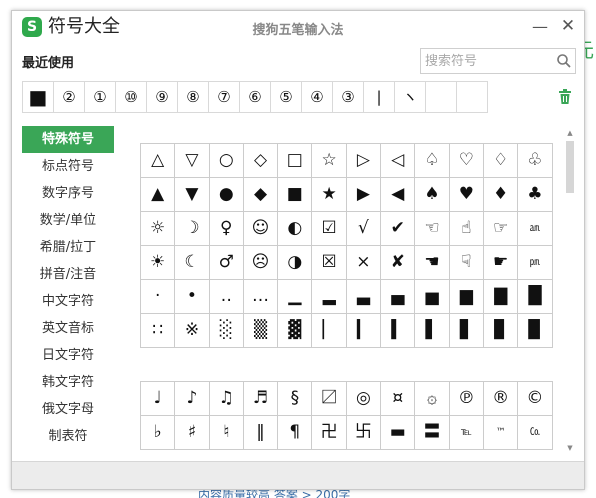 Image resolution: width=596 pixels, height=498 pixels. What do you see at coordinates (329, 263) in the screenshot?
I see `symbol-cell: ☒` at bounding box center [329, 263].